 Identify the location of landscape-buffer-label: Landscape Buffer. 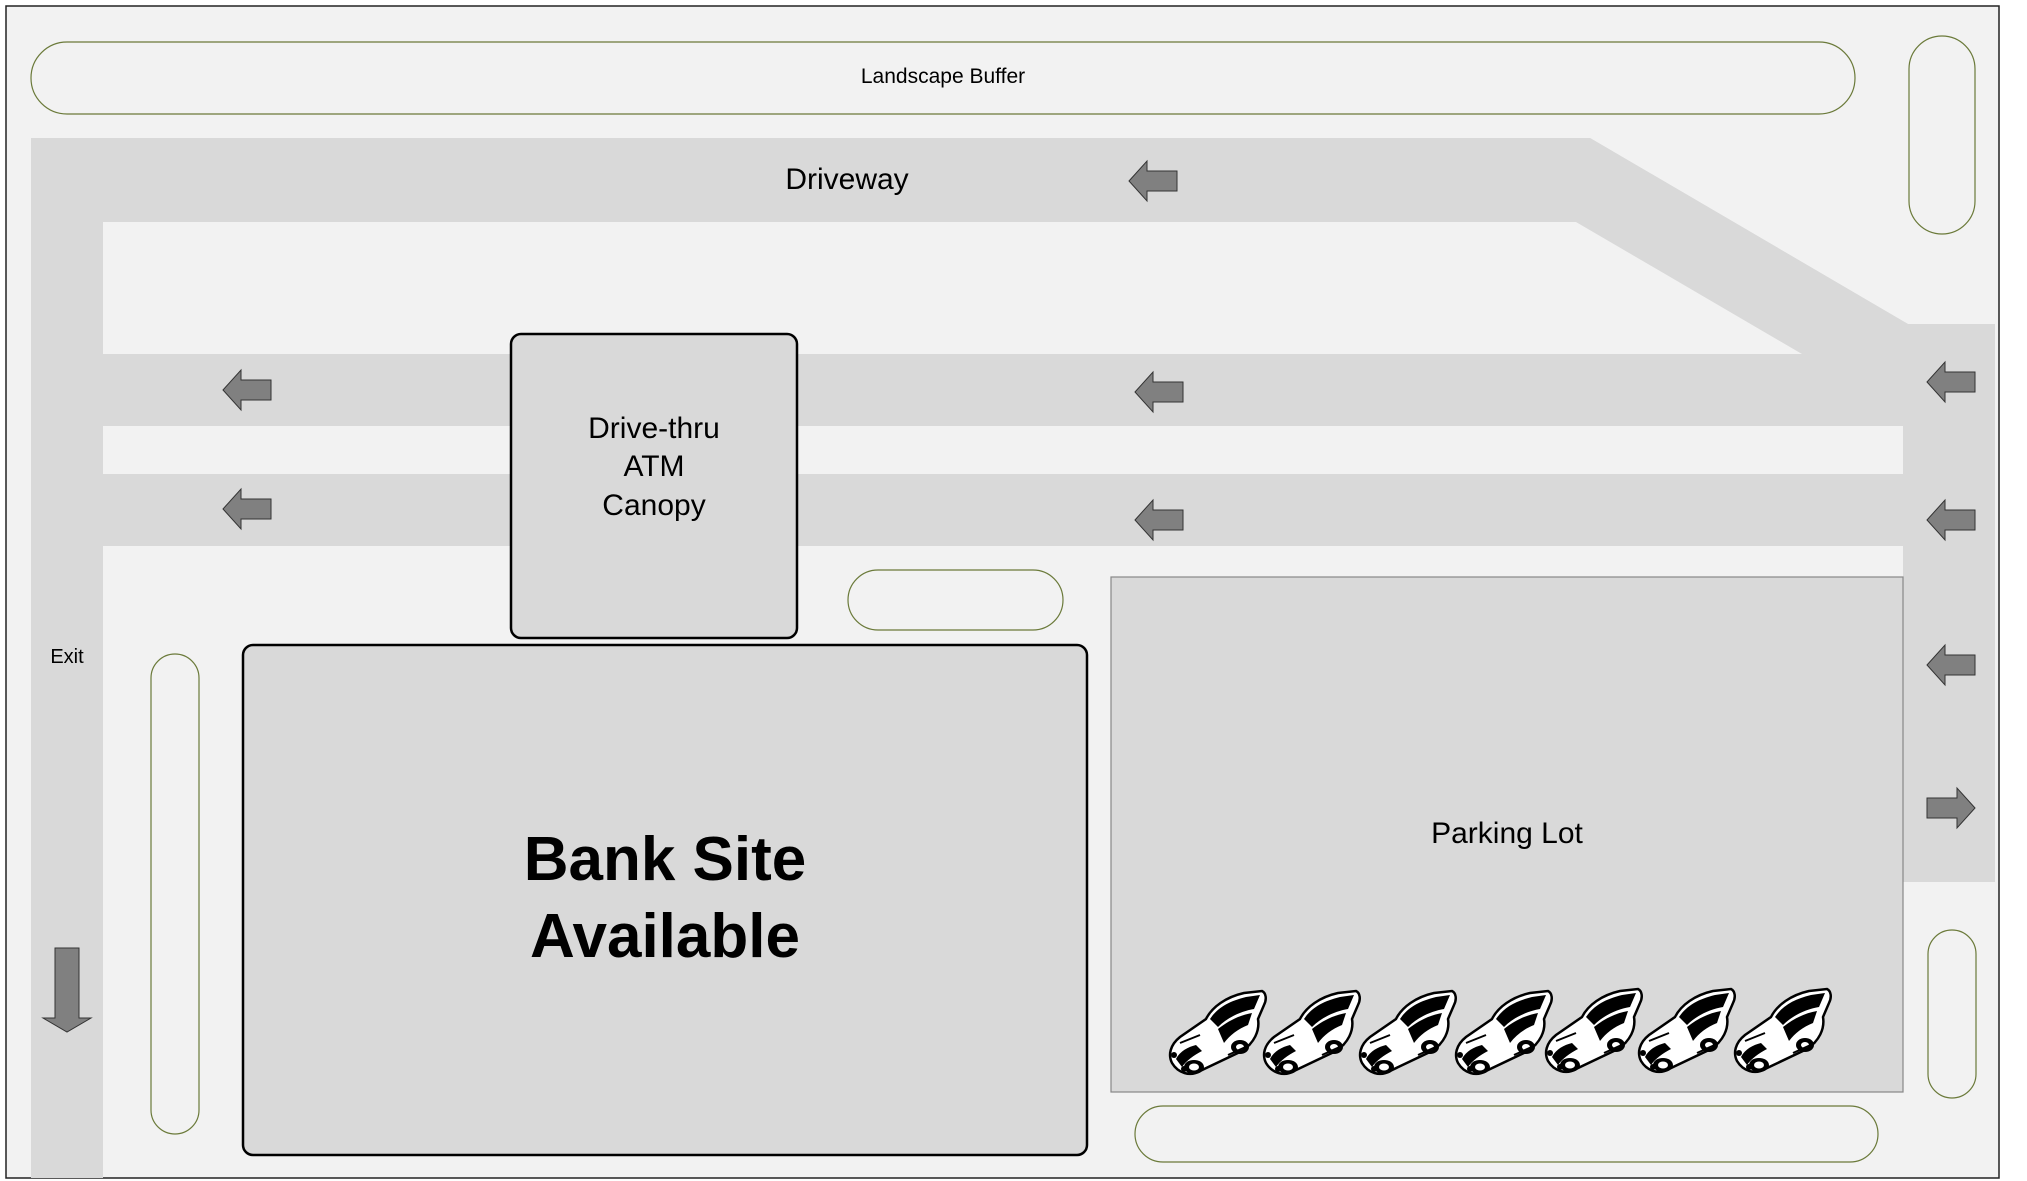
(943, 76).